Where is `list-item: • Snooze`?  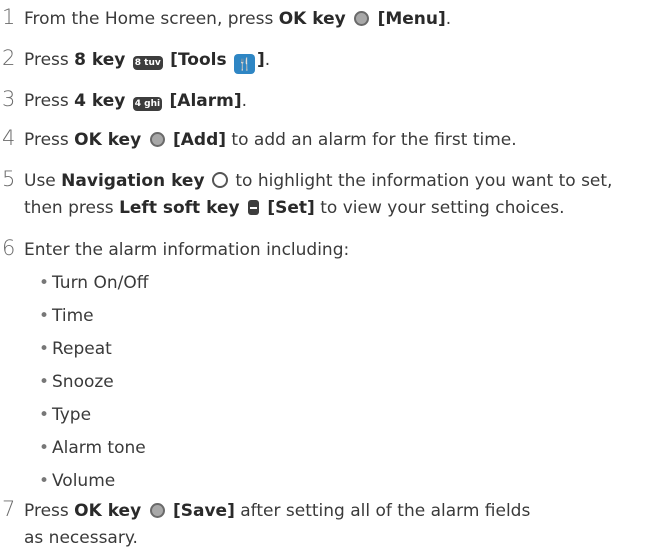 list-item: • Snooze is located at coordinates (345, 382).